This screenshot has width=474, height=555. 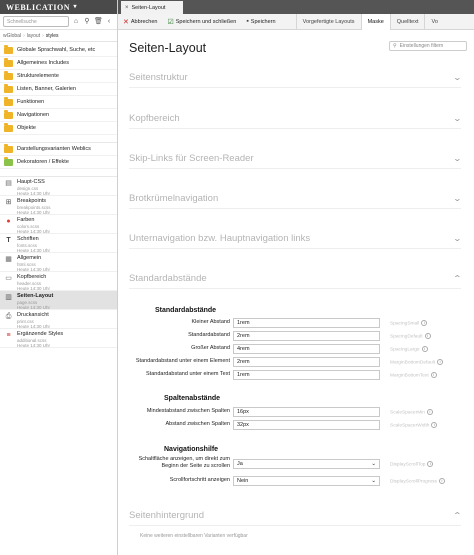 What do you see at coordinates (52, 36) in the screenshot?
I see `breadcrumb-item: styles` at bounding box center [52, 36].